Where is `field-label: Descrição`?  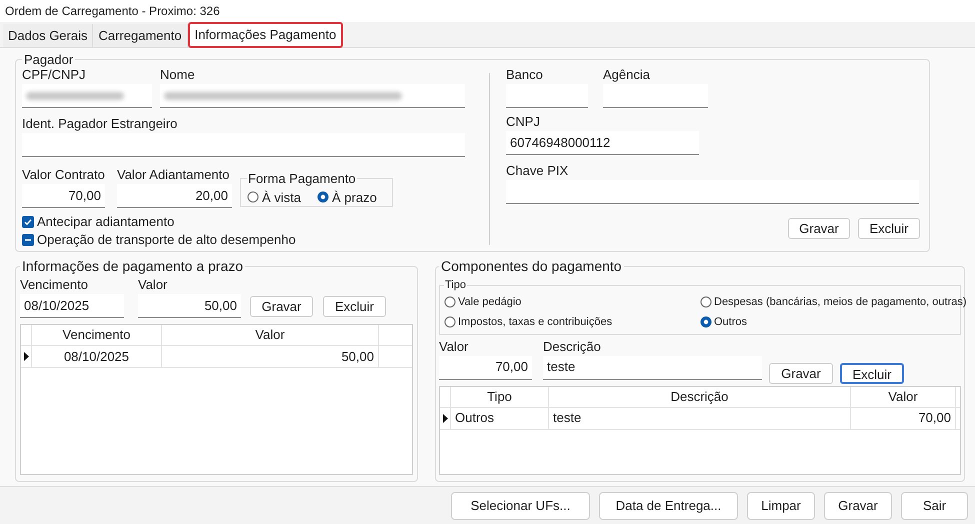 field-label: Descrição is located at coordinates (572, 346).